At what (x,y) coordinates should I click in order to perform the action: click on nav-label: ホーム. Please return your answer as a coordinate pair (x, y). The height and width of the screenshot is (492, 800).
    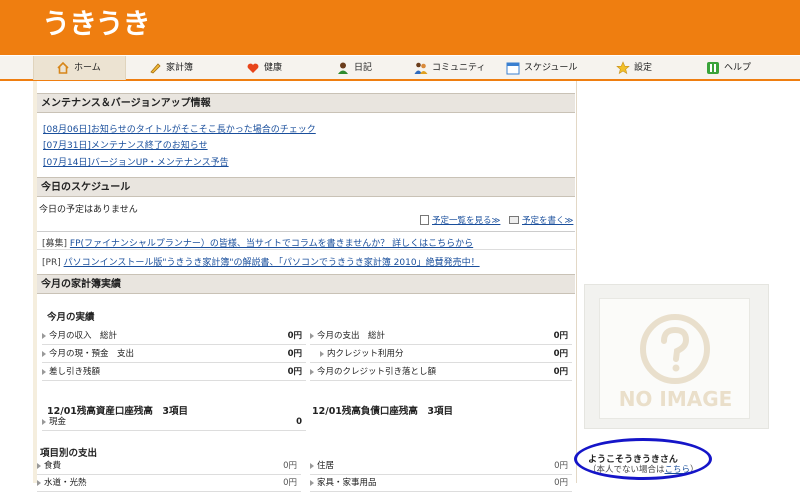
    Looking at the image, I should click on (87, 68).